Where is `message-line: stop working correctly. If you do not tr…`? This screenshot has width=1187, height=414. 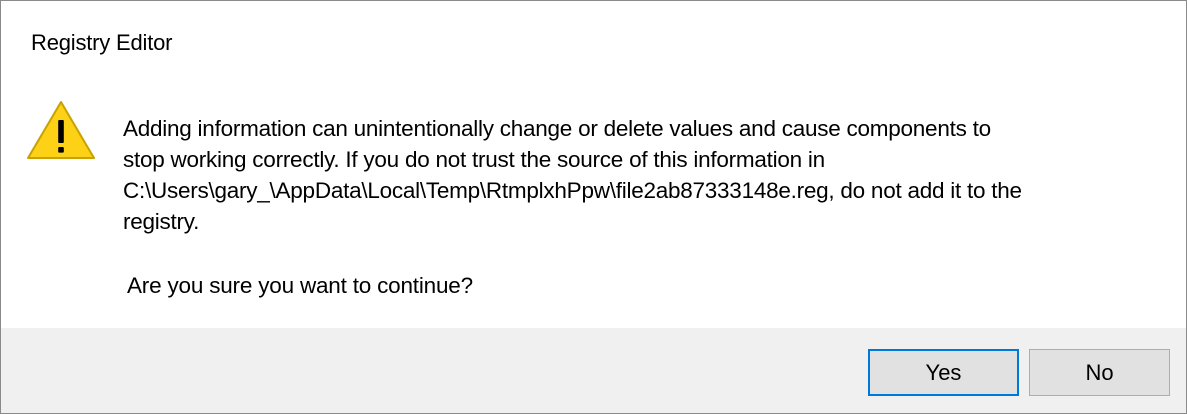 message-line: stop working correctly. If you do not tr… is located at coordinates (474, 159).